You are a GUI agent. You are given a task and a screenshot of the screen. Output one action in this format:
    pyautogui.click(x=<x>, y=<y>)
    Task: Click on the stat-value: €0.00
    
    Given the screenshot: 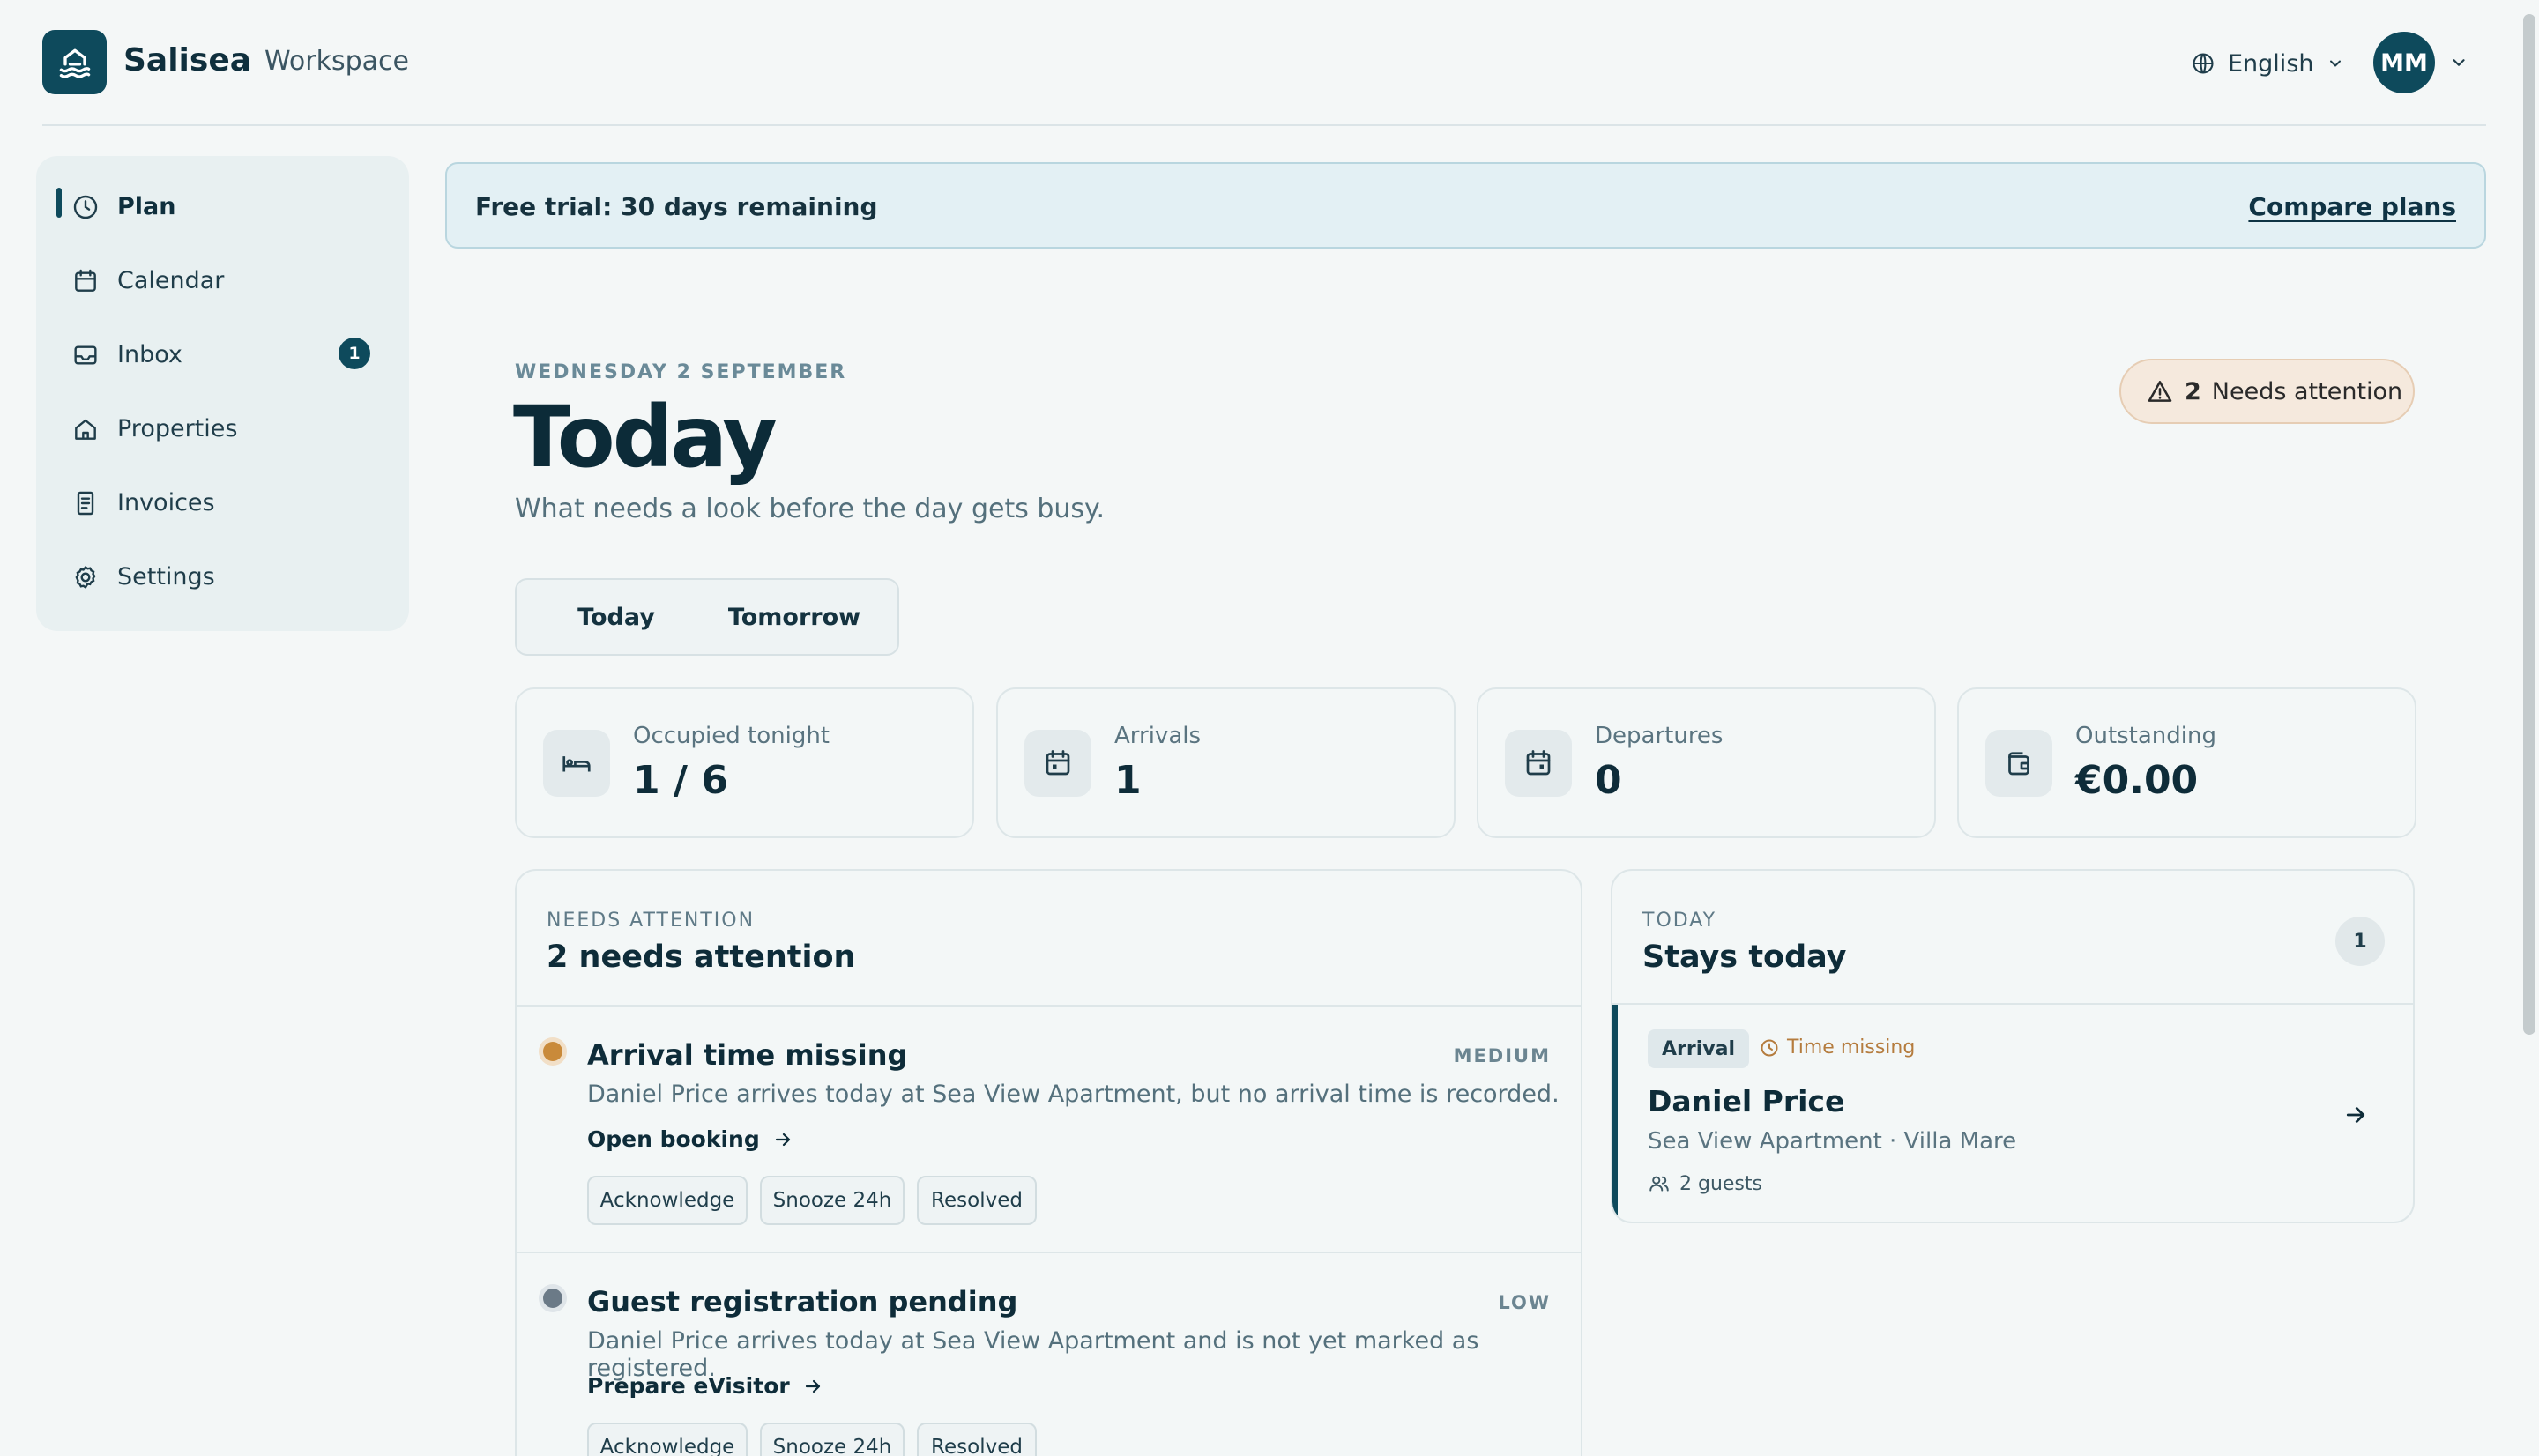 What is the action you would take?
    pyautogui.click(x=2137, y=780)
    